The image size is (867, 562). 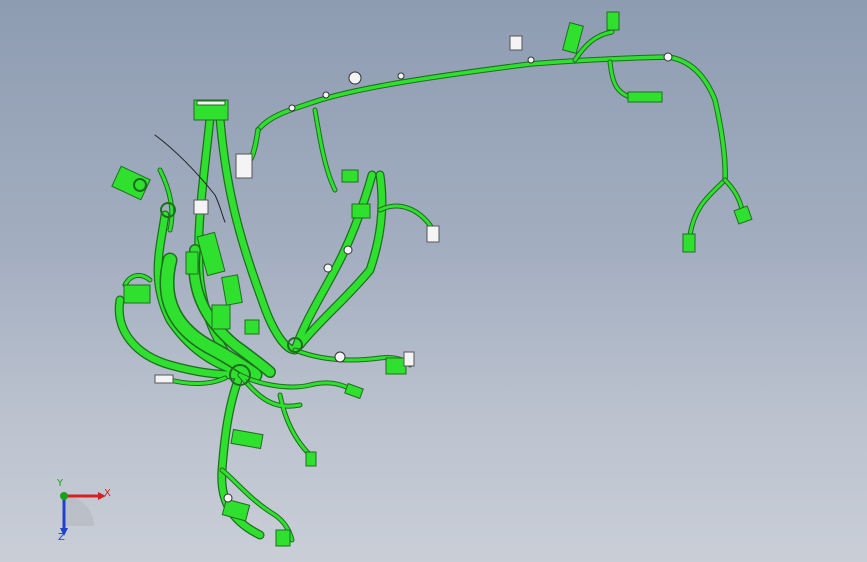 What do you see at coordinates (61, 537) in the screenshot?
I see `triad-z-label: Z` at bounding box center [61, 537].